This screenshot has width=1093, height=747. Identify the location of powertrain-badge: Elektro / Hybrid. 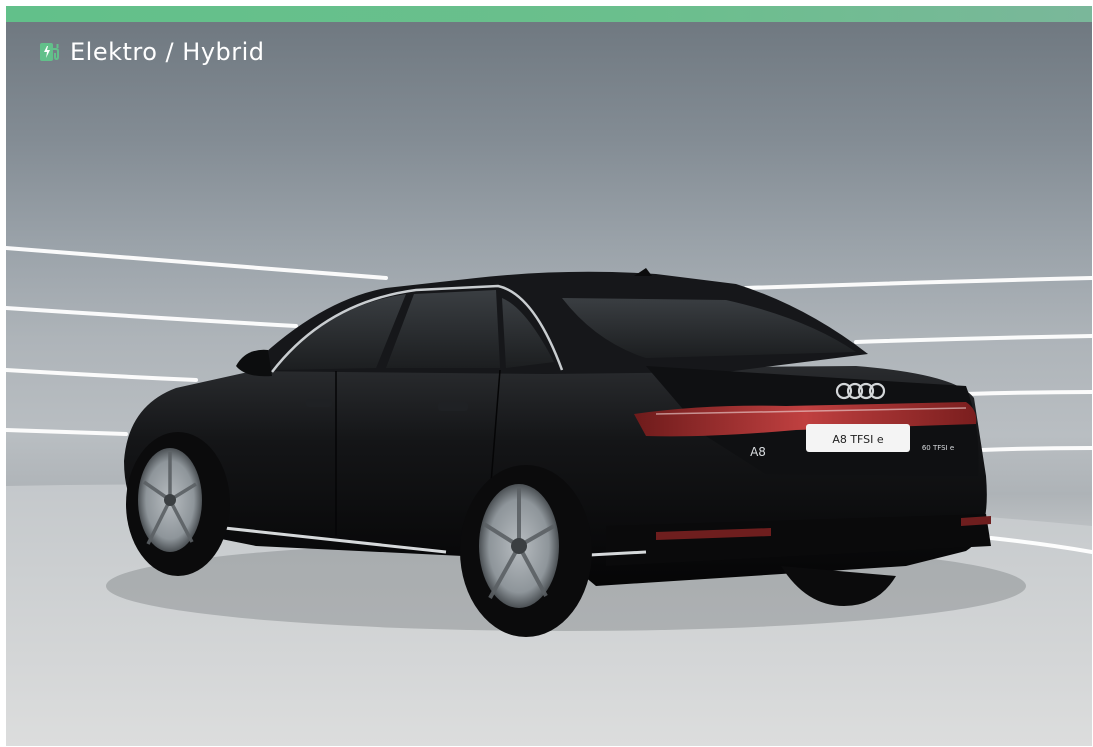
(151, 52).